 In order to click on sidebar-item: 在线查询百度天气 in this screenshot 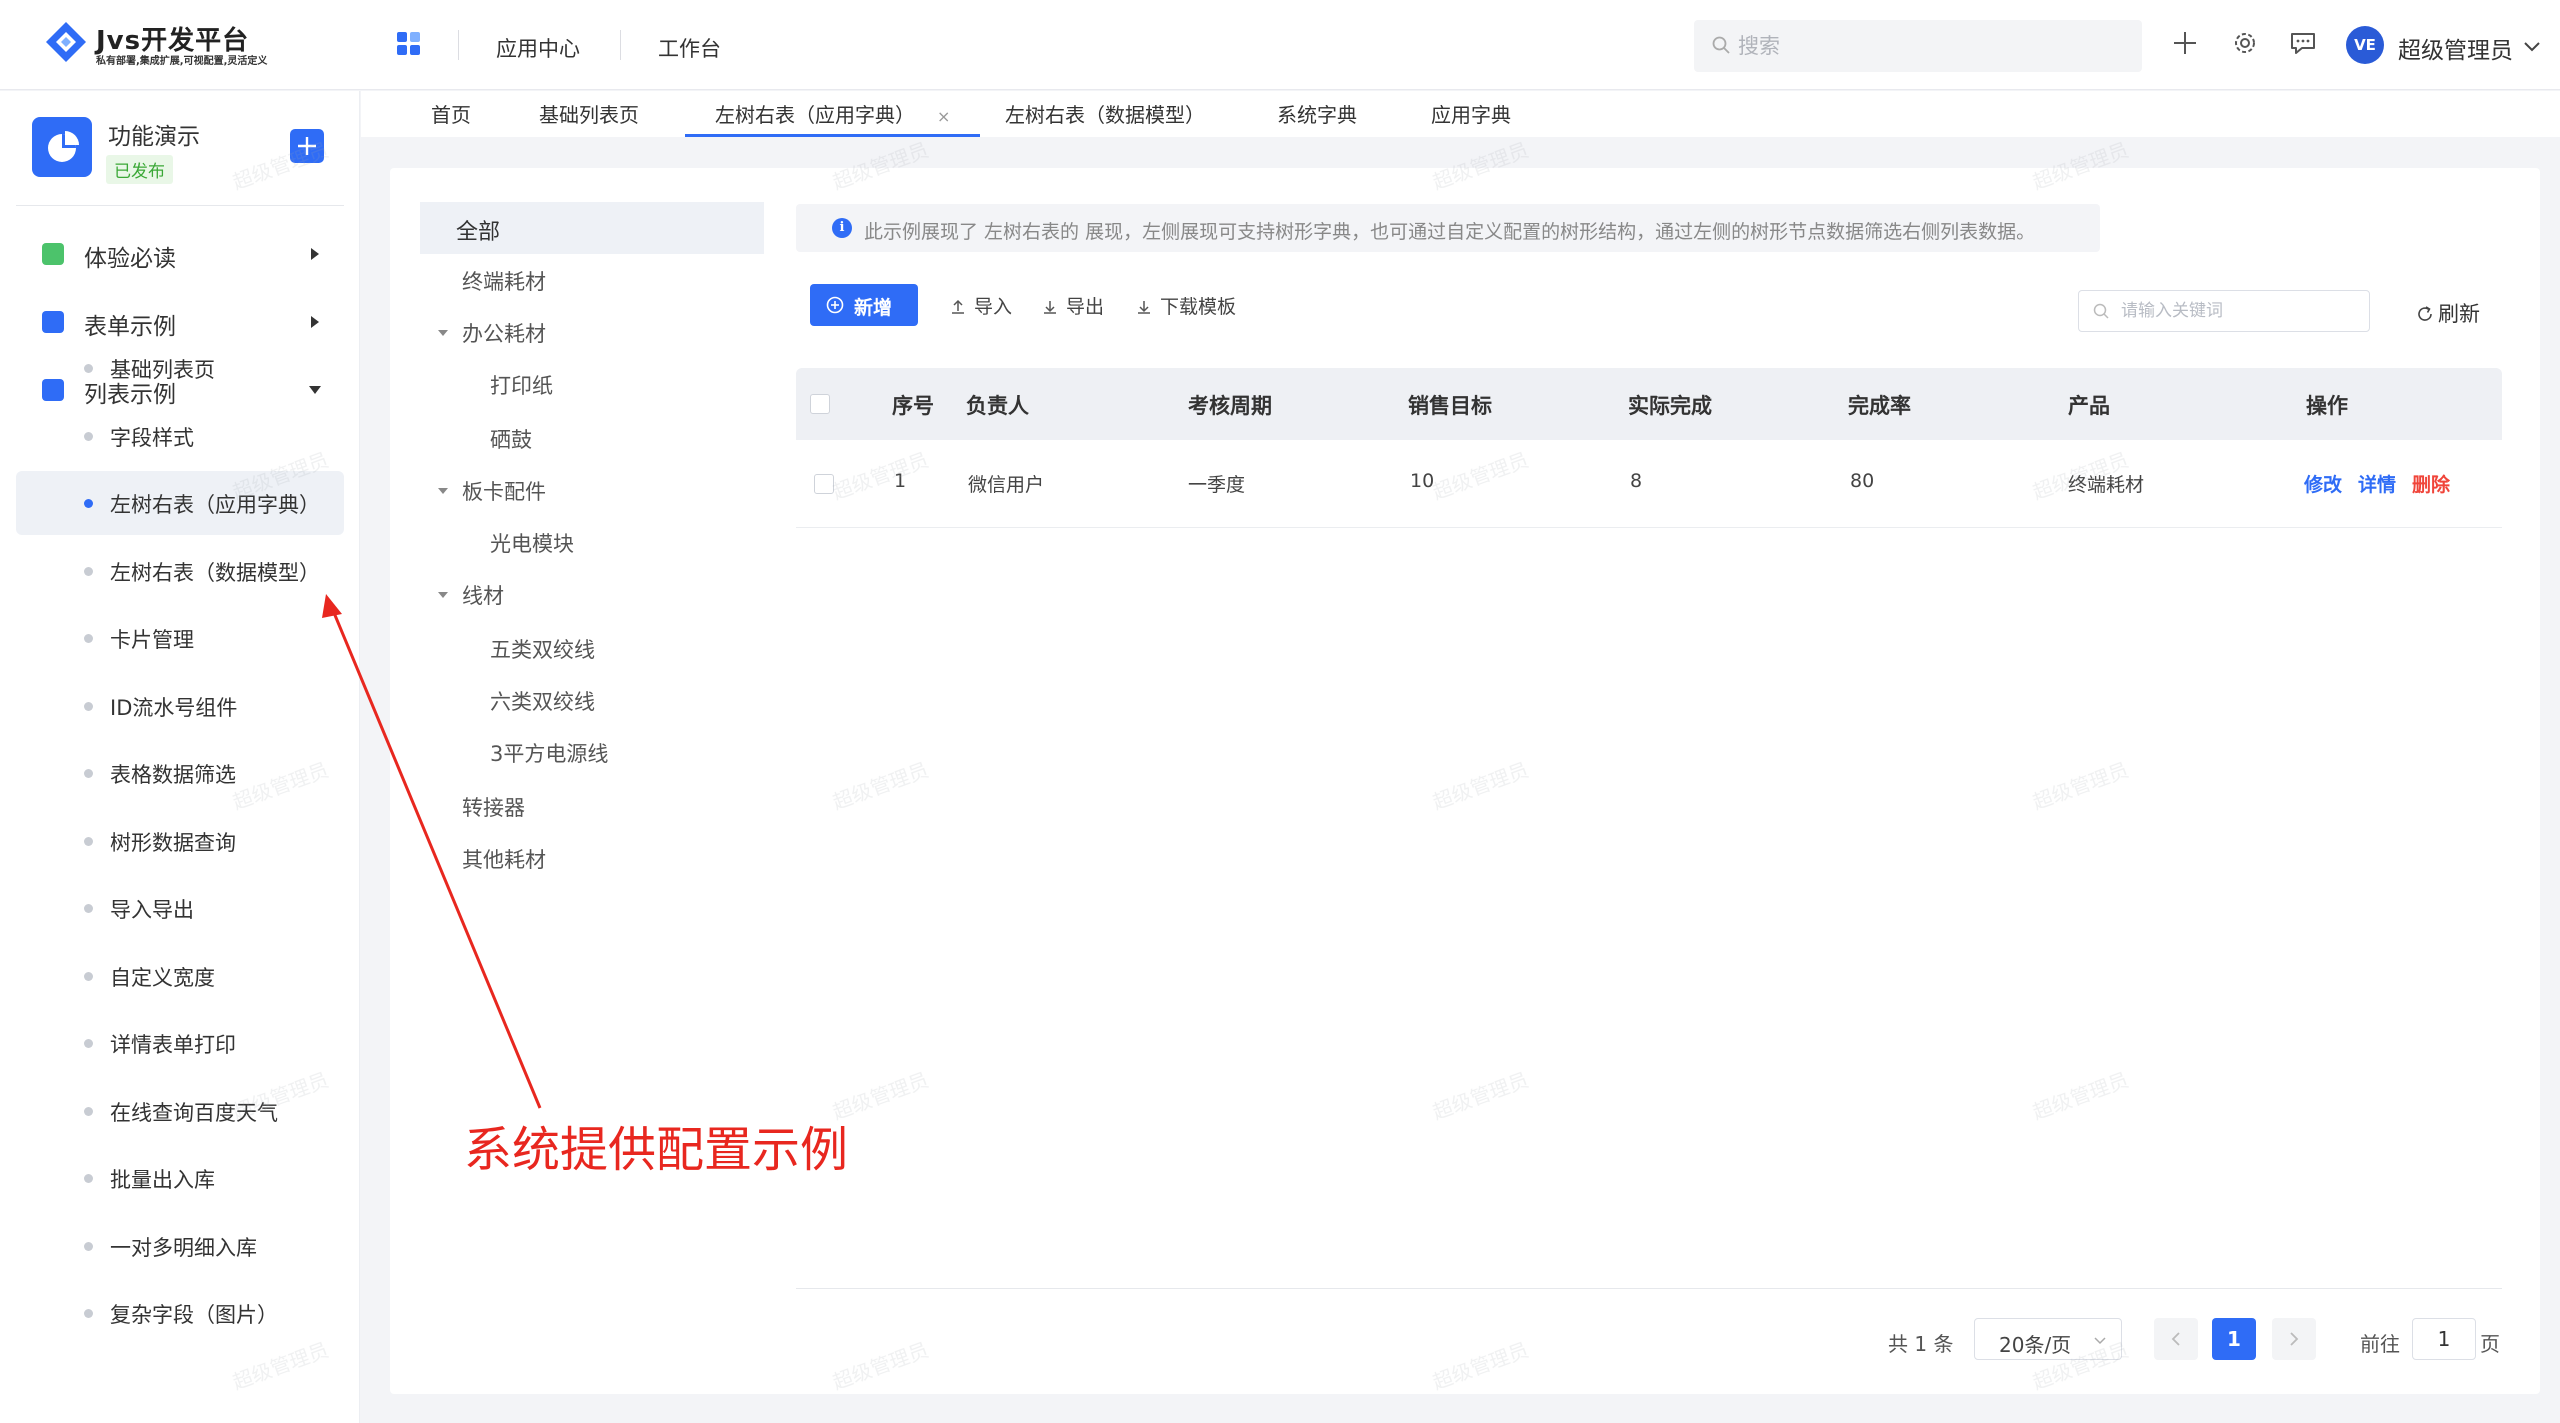, I will do `click(180, 1111)`.